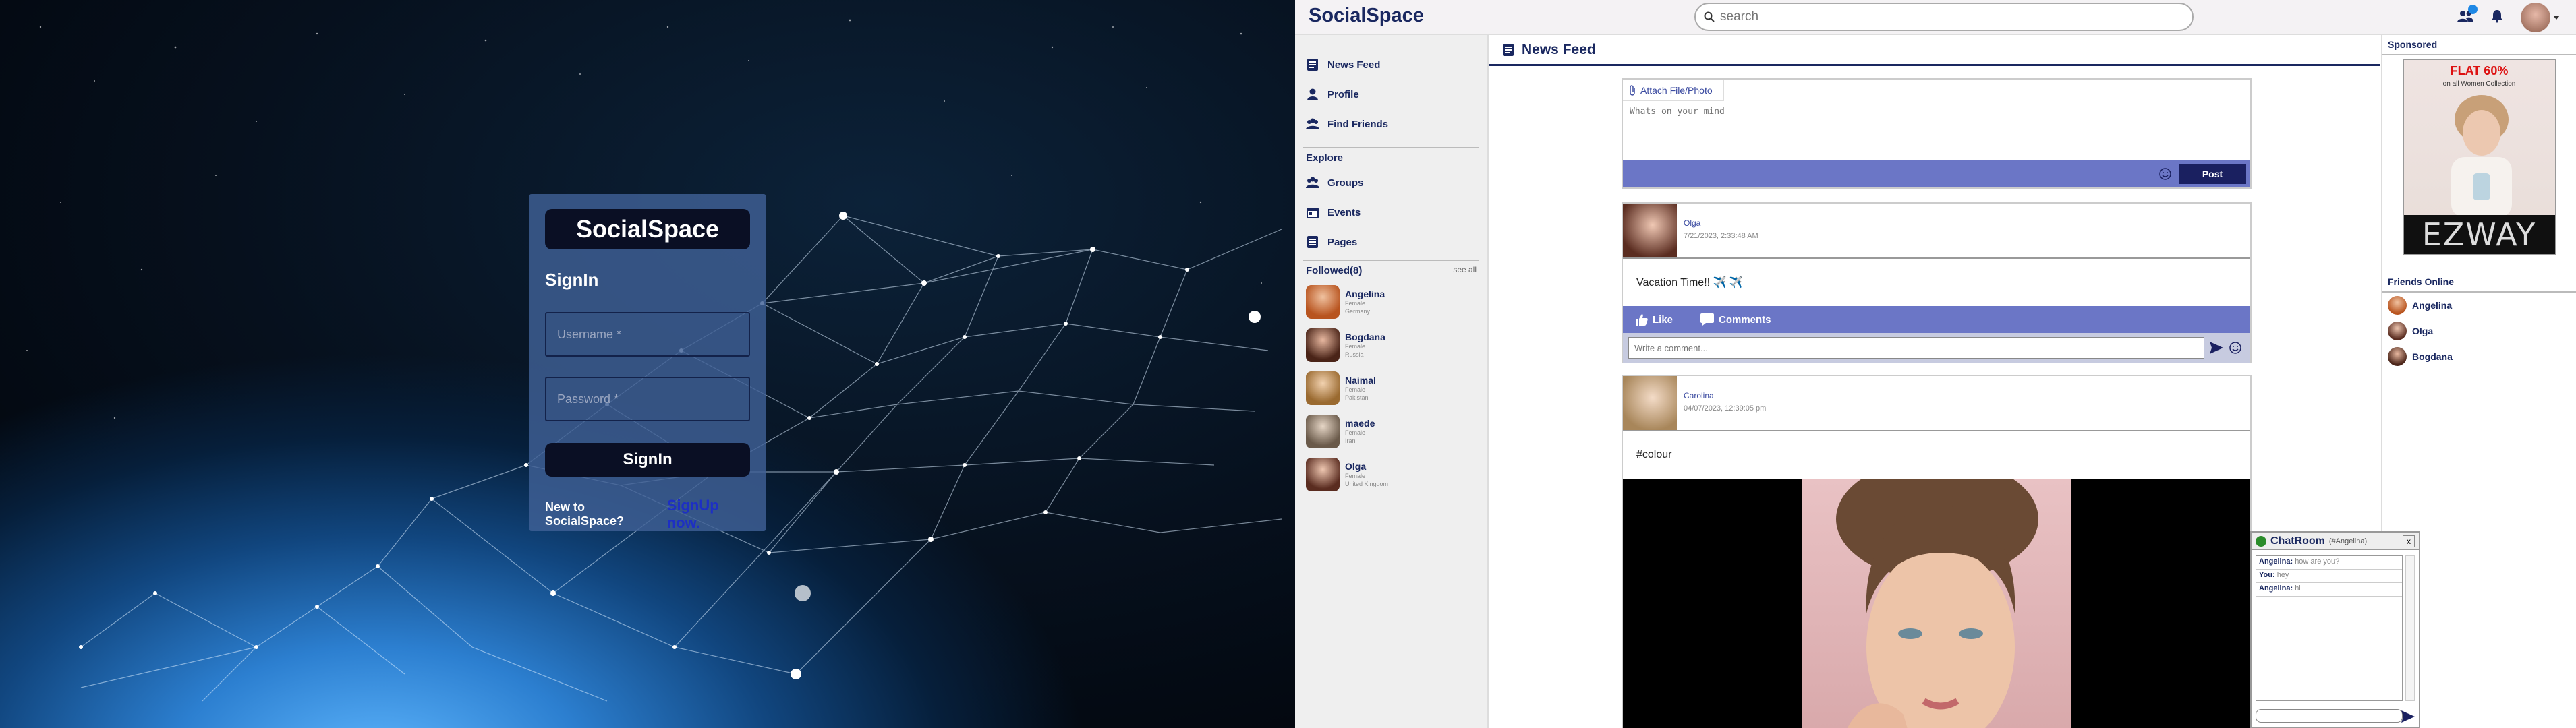  Describe the element at coordinates (2467, 15) in the screenshot. I see `friends-icon` at that location.